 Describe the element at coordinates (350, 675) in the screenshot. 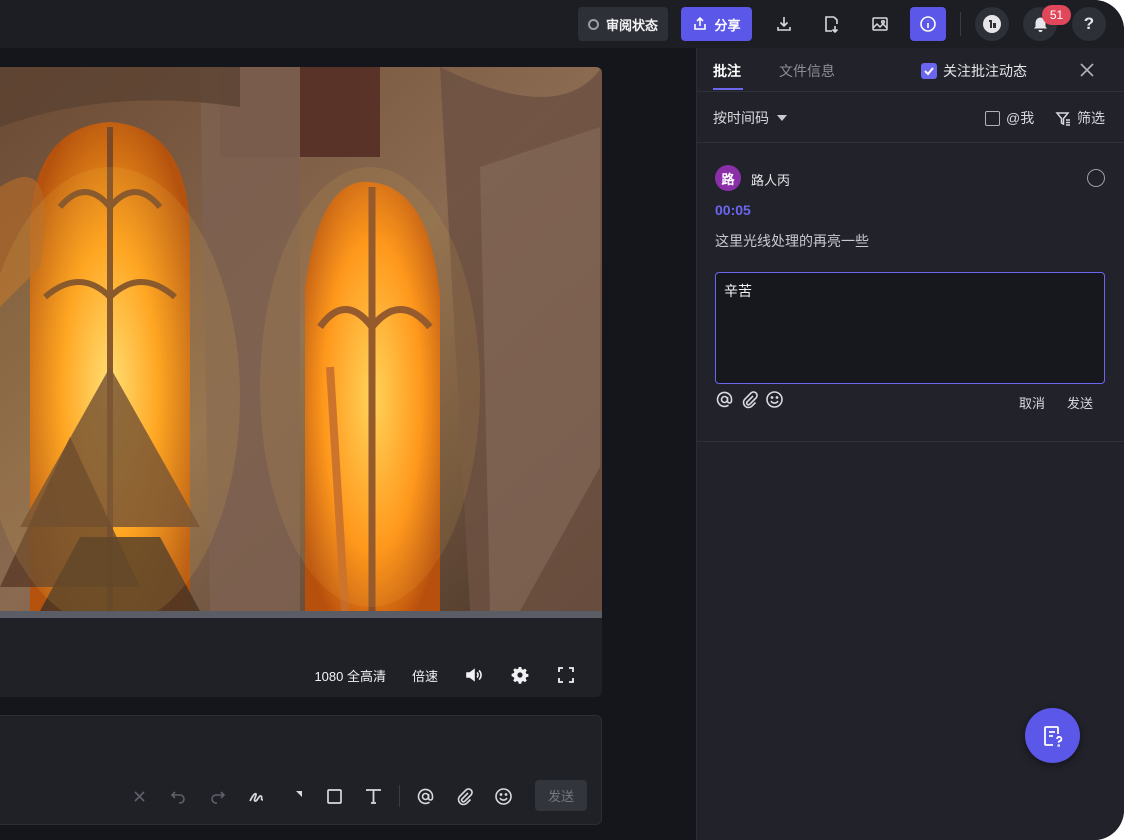

I see `quality-selector: 1080 全高清` at that location.